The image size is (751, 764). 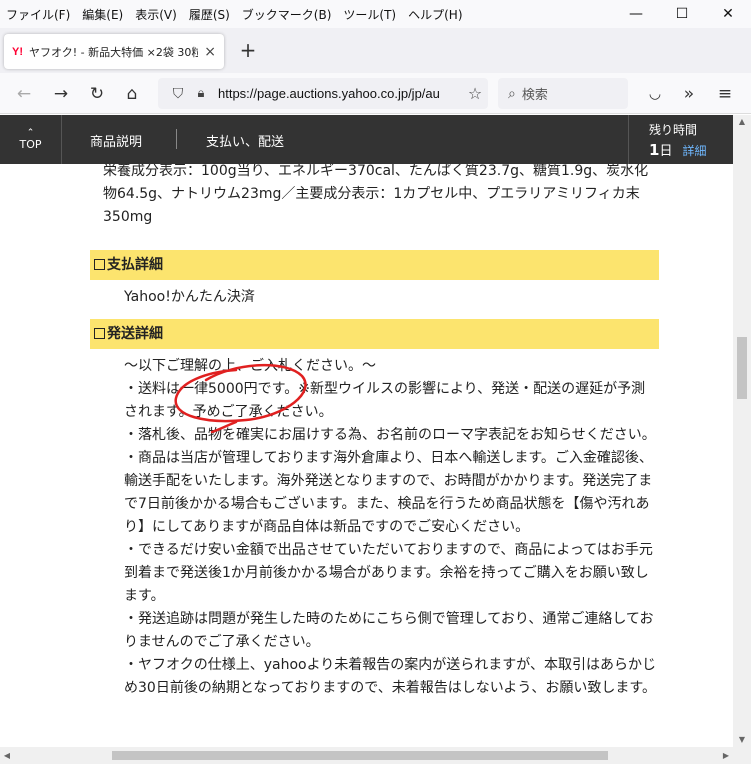 I want to click on shipping-heading: 発送詳細, so click(x=374, y=334).